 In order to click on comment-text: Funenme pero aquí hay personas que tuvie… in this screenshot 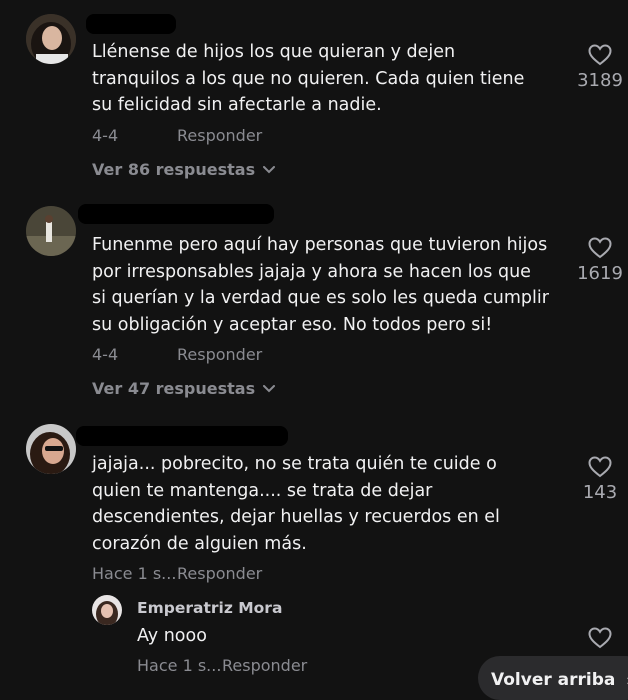, I will do `click(320, 285)`.